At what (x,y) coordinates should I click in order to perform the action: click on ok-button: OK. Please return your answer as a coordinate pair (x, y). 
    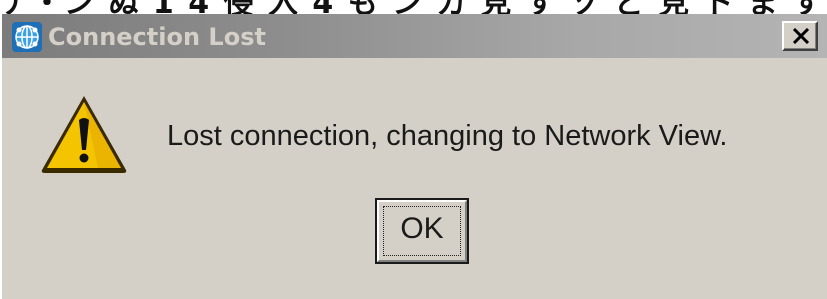
    Looking at the image, I should click on (422, 231).